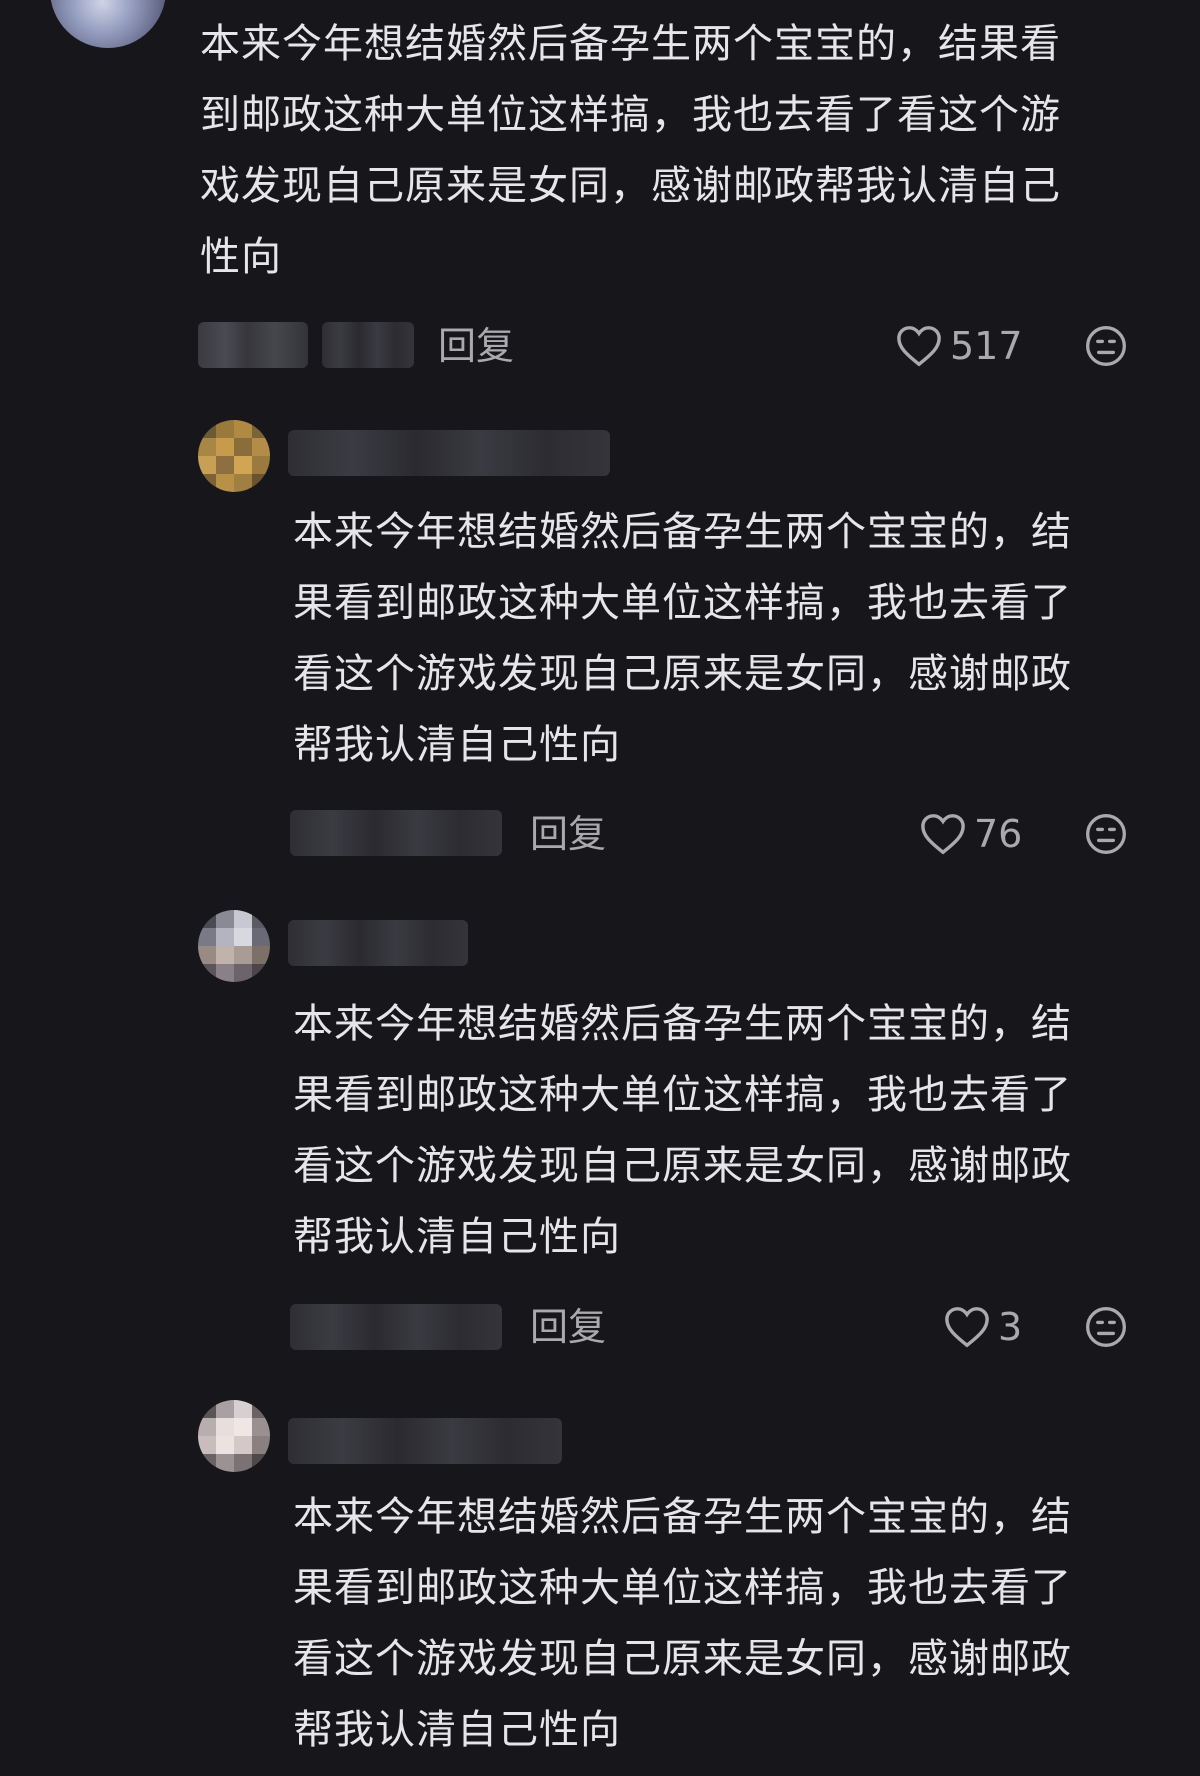 This screenshot has height=1776, width=1200. Describe the element at coordinates (986, 346) in the screenshot. I see `like-count: 517` at that location.